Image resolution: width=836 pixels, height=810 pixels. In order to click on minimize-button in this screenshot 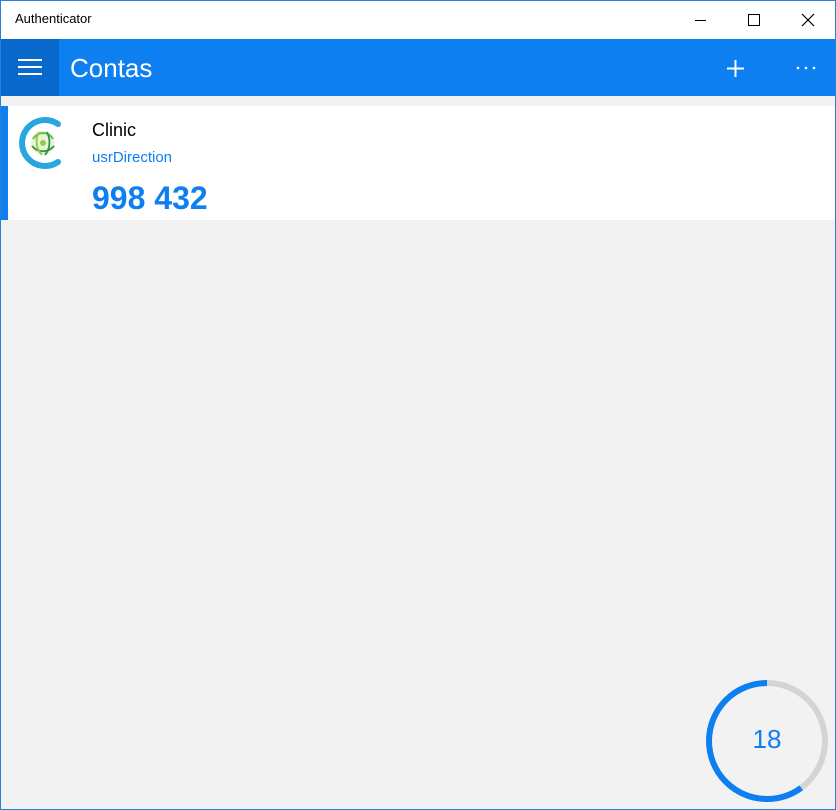, I will do `click(700, 20)`.